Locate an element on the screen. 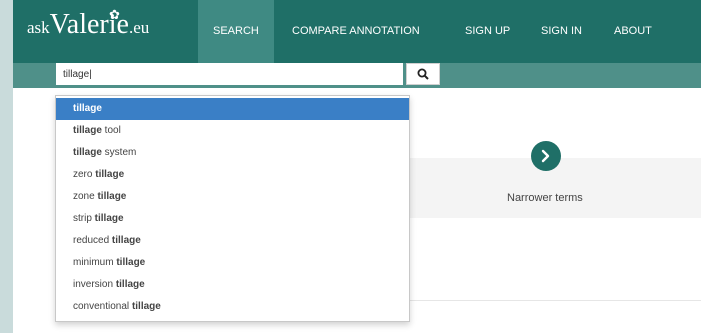  search-button is located at coordinates (423, 74).